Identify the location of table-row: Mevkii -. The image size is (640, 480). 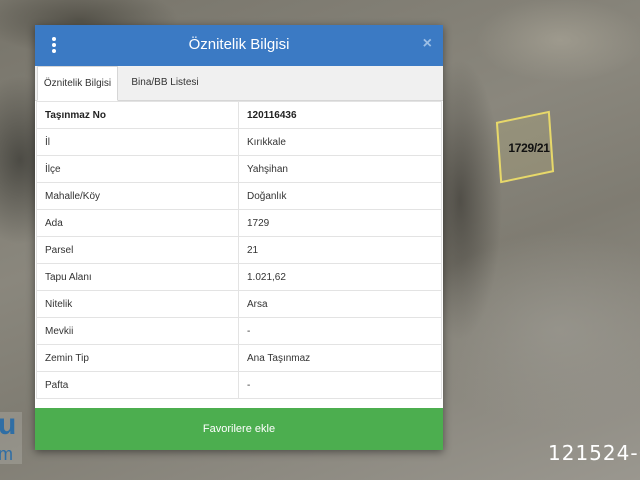
(239, 331).